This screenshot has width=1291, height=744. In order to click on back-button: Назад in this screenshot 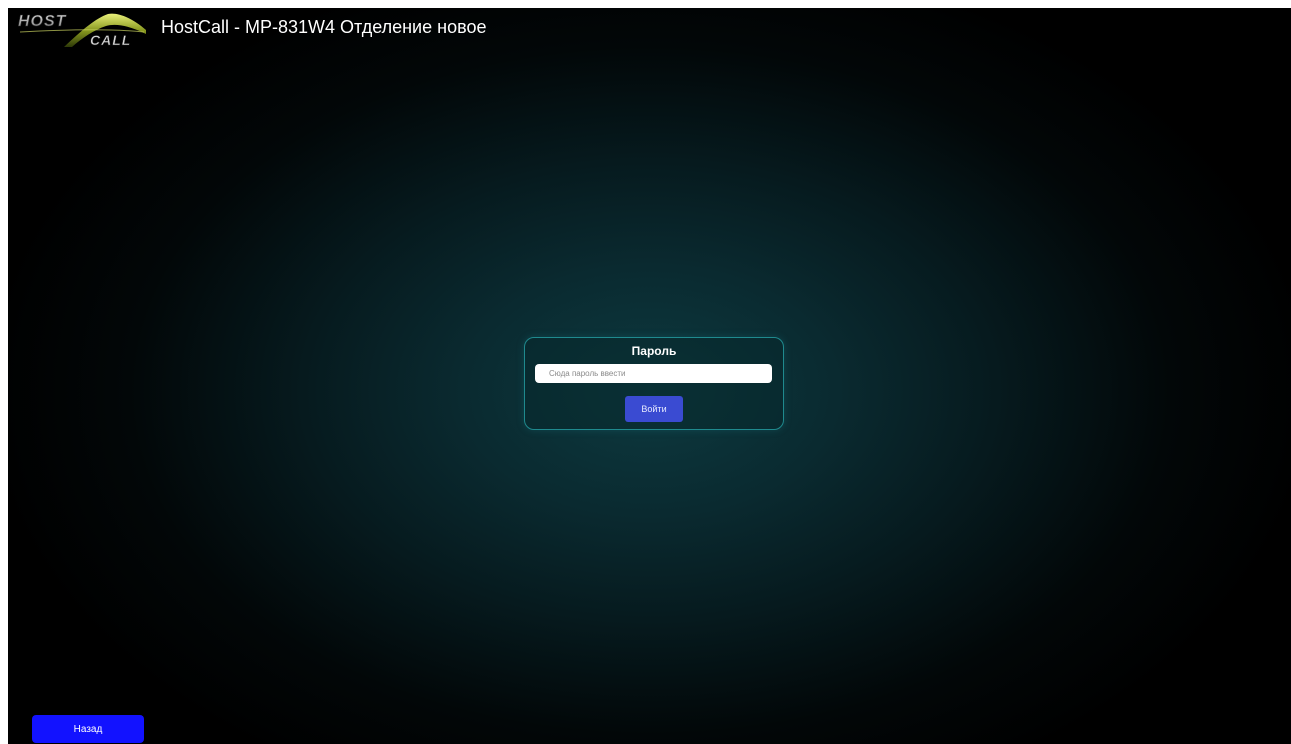, I will do `click(88, 729)`.